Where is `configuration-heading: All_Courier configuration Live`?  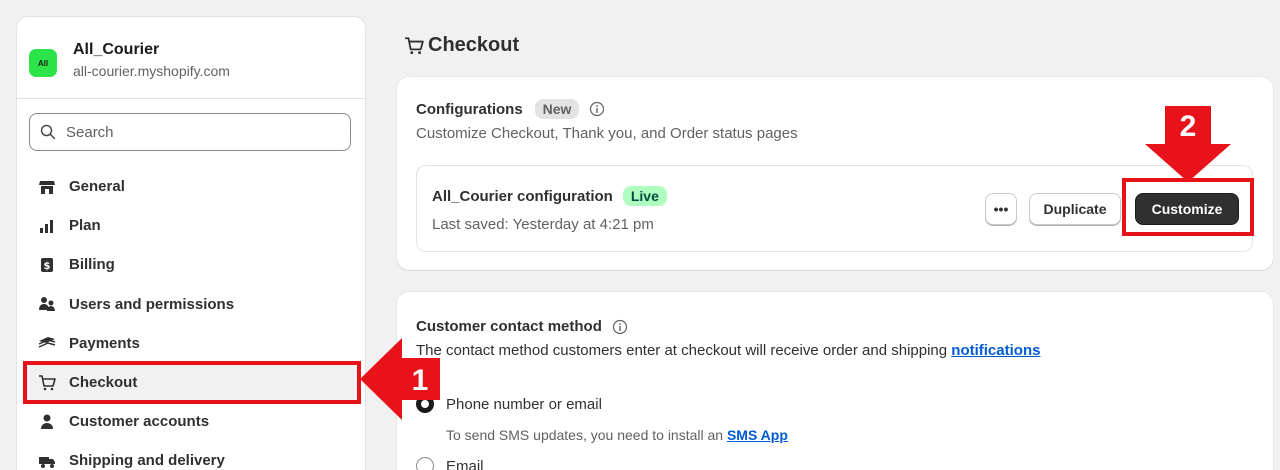 configuration-heading: All_Courier configuration Live is located at coordinates (549, 196).